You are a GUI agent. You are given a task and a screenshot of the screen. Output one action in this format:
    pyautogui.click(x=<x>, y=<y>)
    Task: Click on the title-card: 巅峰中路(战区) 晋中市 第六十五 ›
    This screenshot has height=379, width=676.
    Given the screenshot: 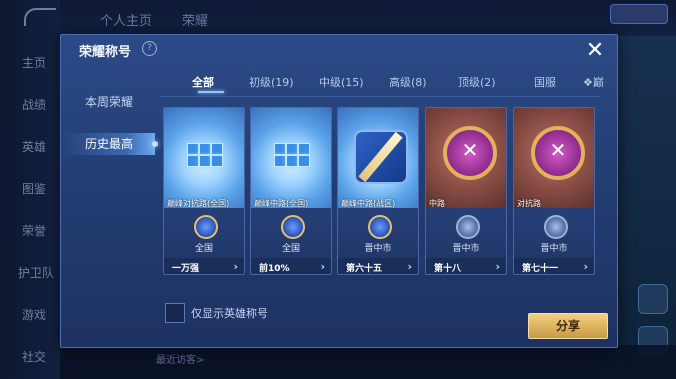 What is the action you would take?
    pyautogui.click(x=378, y=191)
    